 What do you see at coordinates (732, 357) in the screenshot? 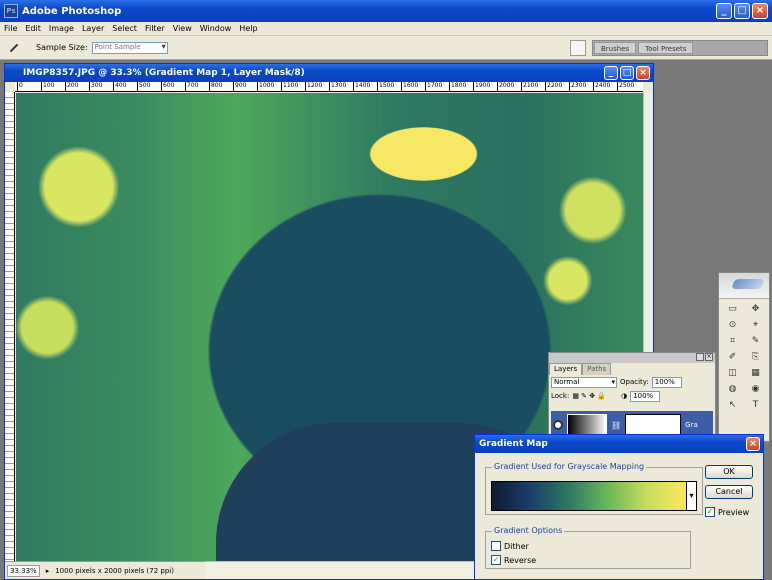
I see `brush-tool-icon: ✐` at bounding box center [732, 357].